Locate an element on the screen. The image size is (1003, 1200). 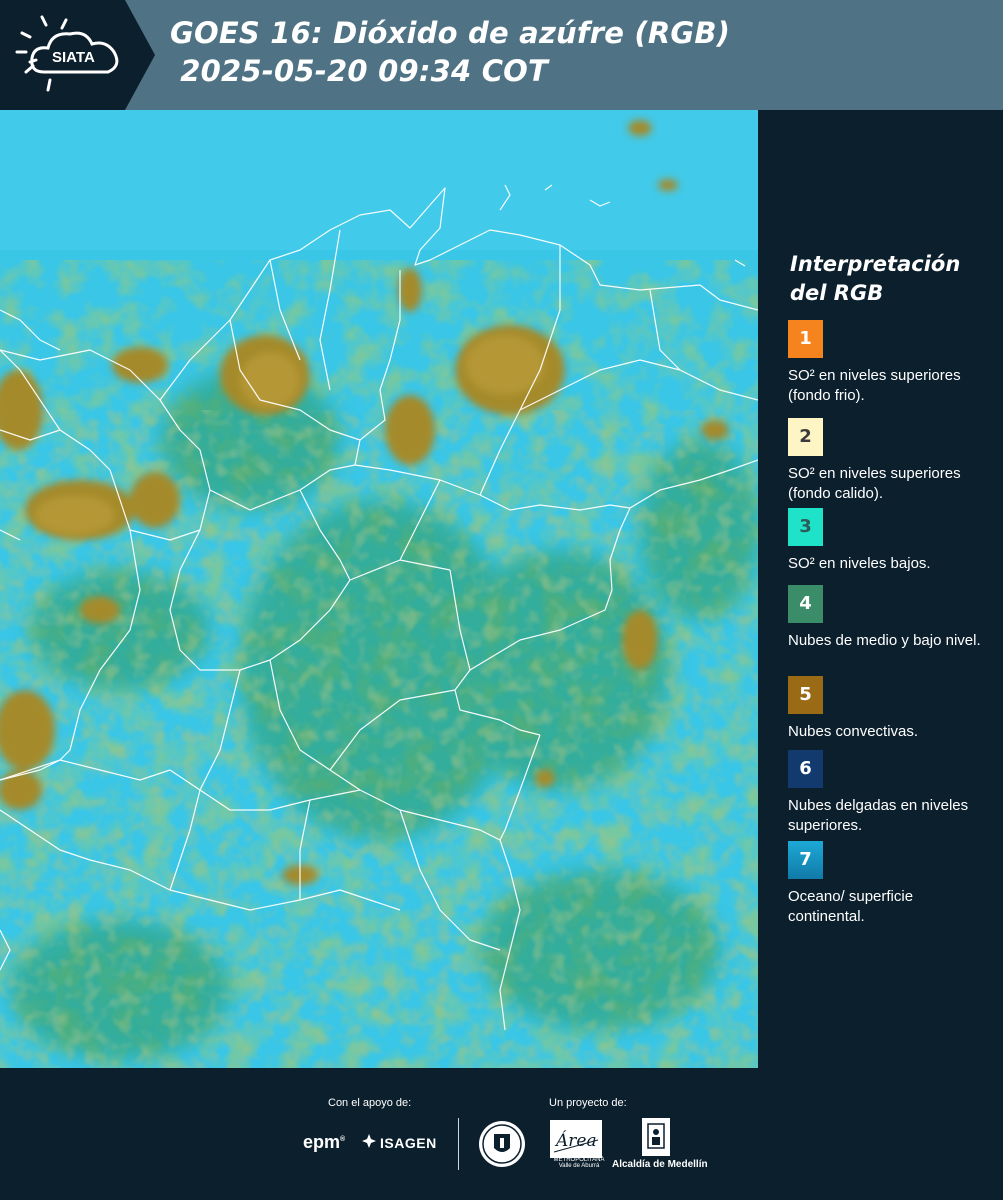
isagen-mark-icon is located at coordinates (369, 1142).